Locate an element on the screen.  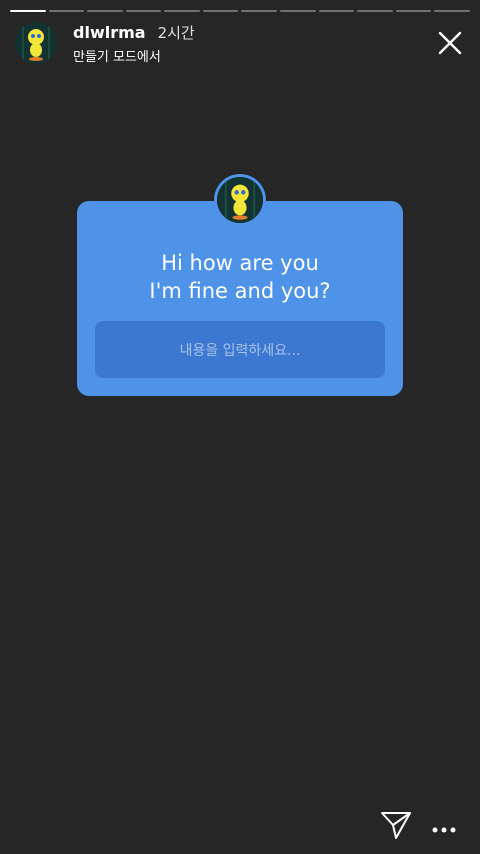
more-options-button is located at coordinates (444, 826).